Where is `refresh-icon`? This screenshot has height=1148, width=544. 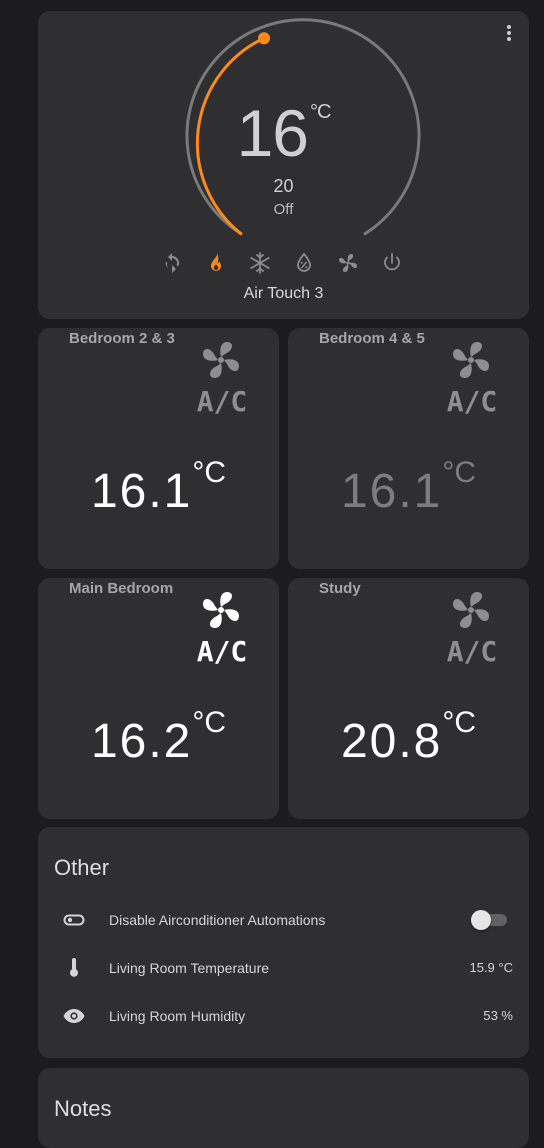 refresh-icon is located at coordinates (172, 263).